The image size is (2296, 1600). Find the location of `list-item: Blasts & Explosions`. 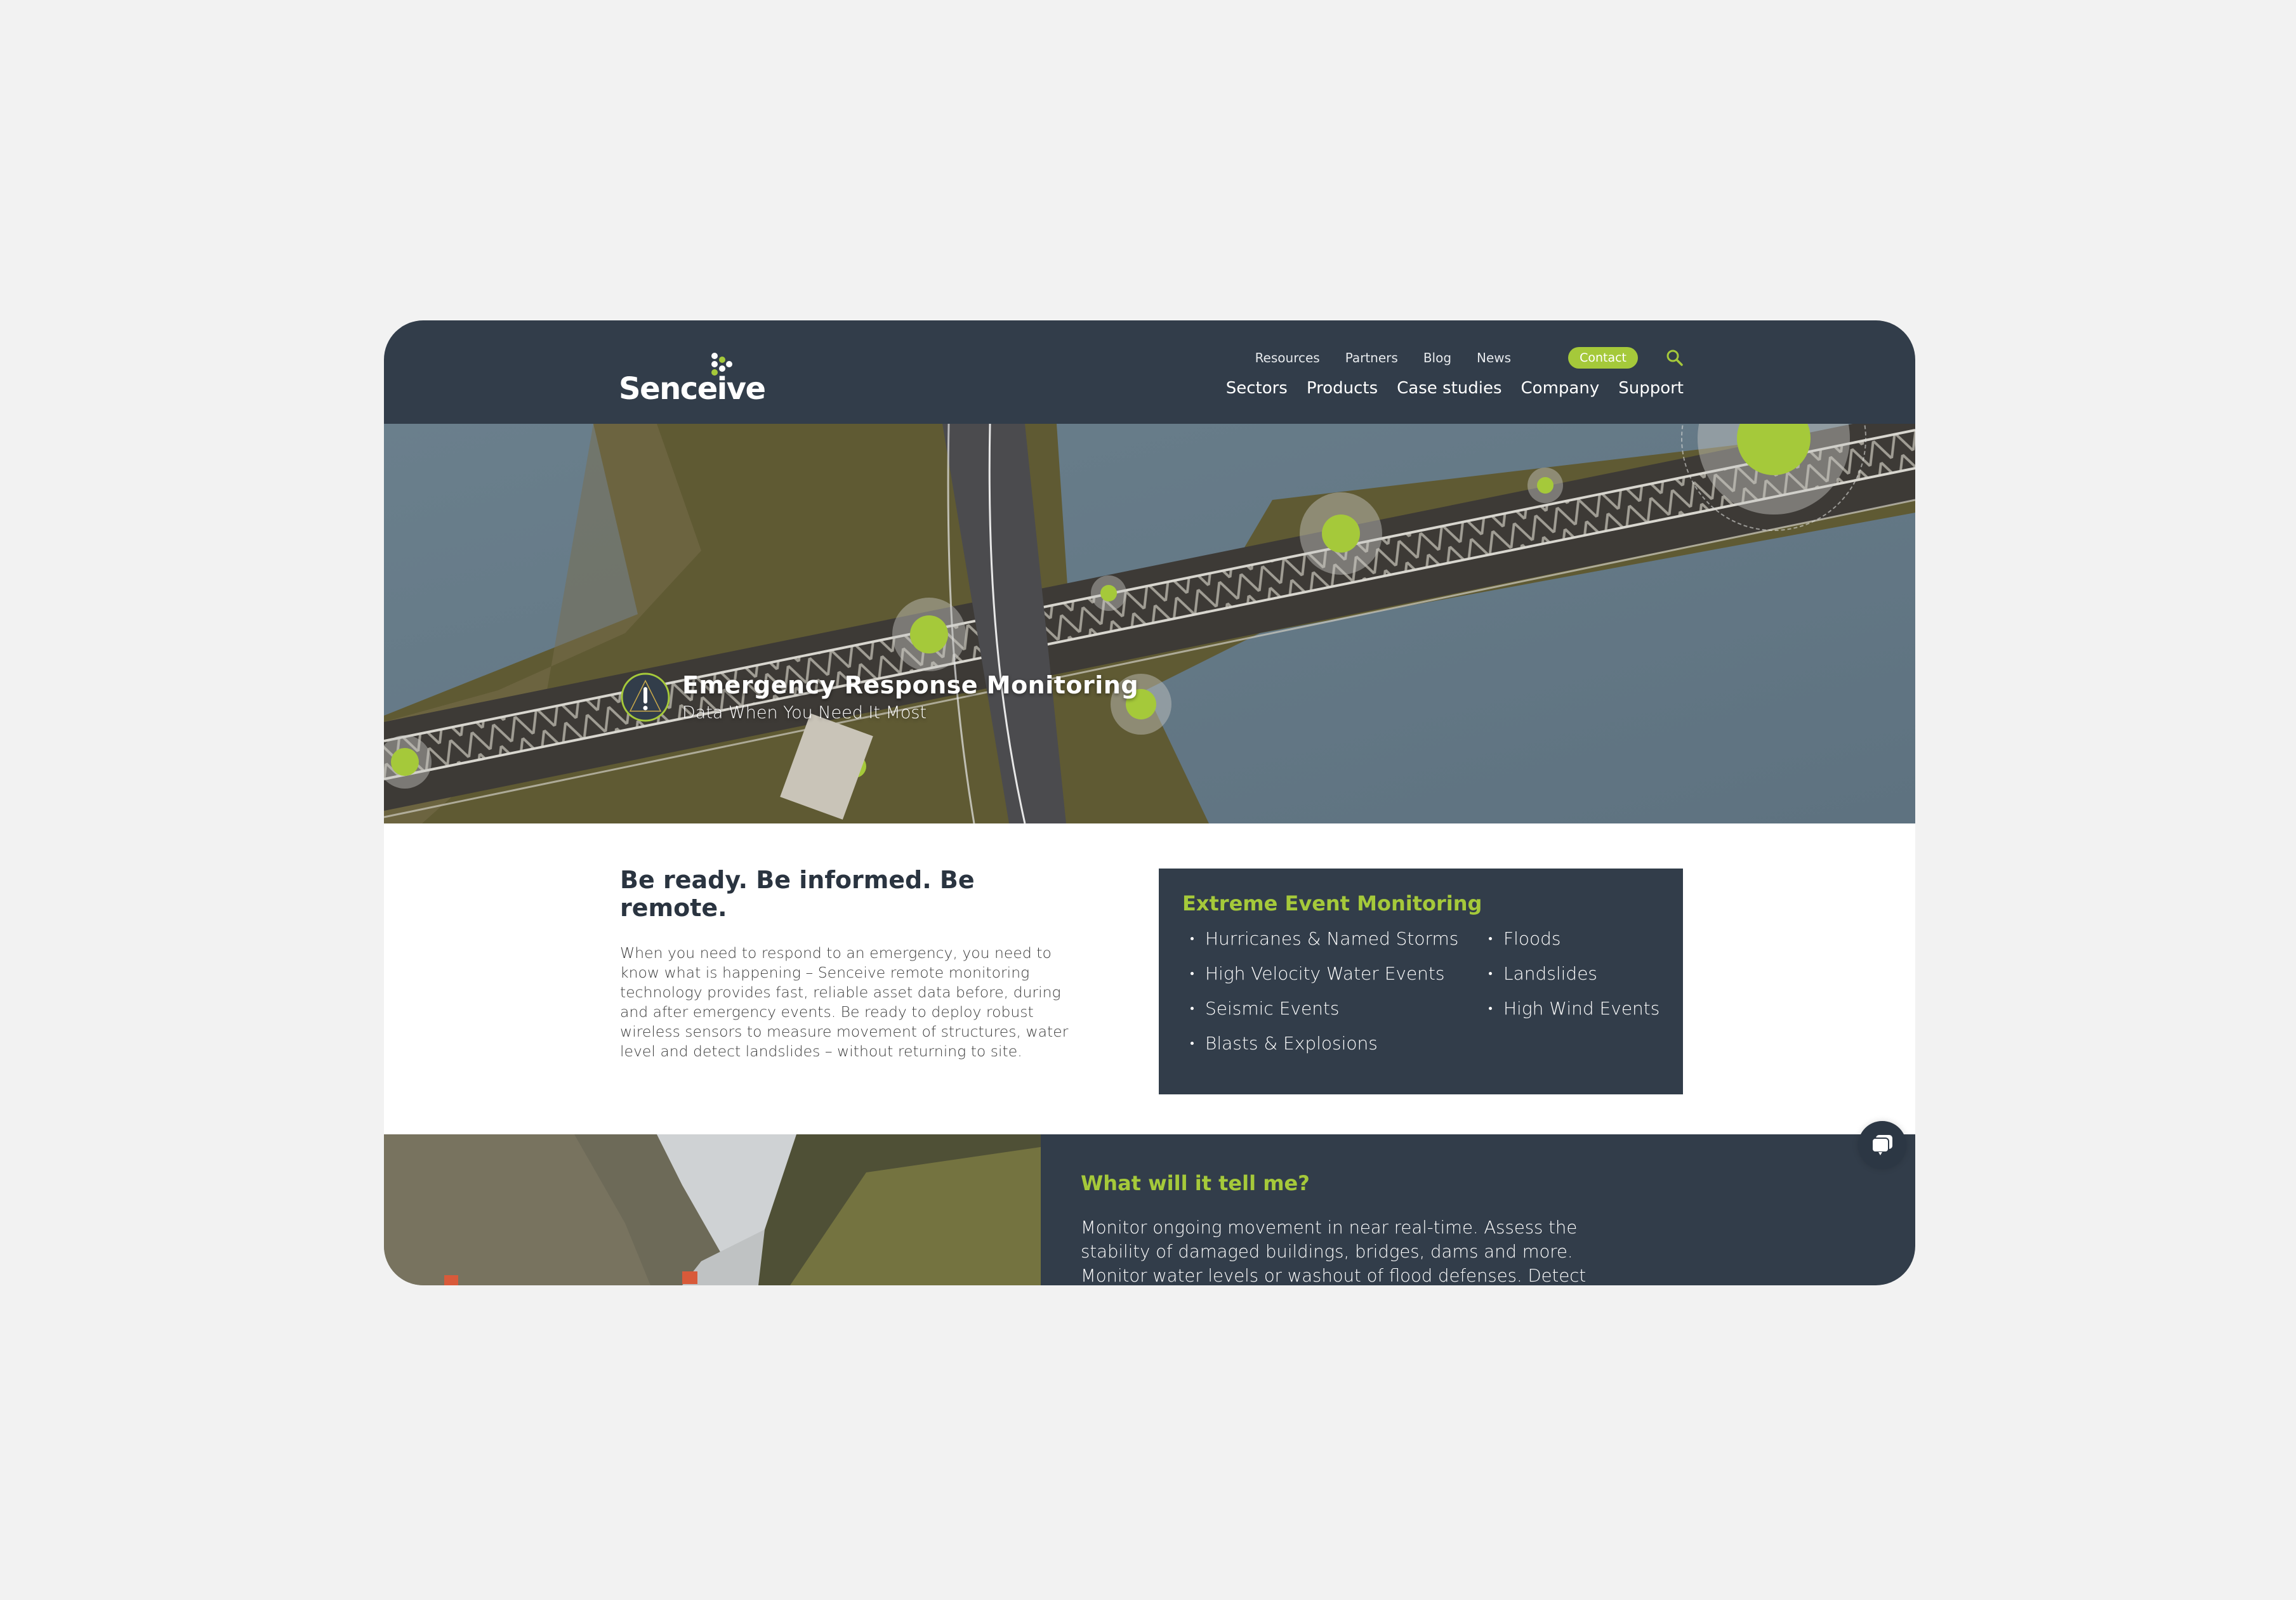

list-item: Blasts & Explosions is located at coordinates (1332, 1043).